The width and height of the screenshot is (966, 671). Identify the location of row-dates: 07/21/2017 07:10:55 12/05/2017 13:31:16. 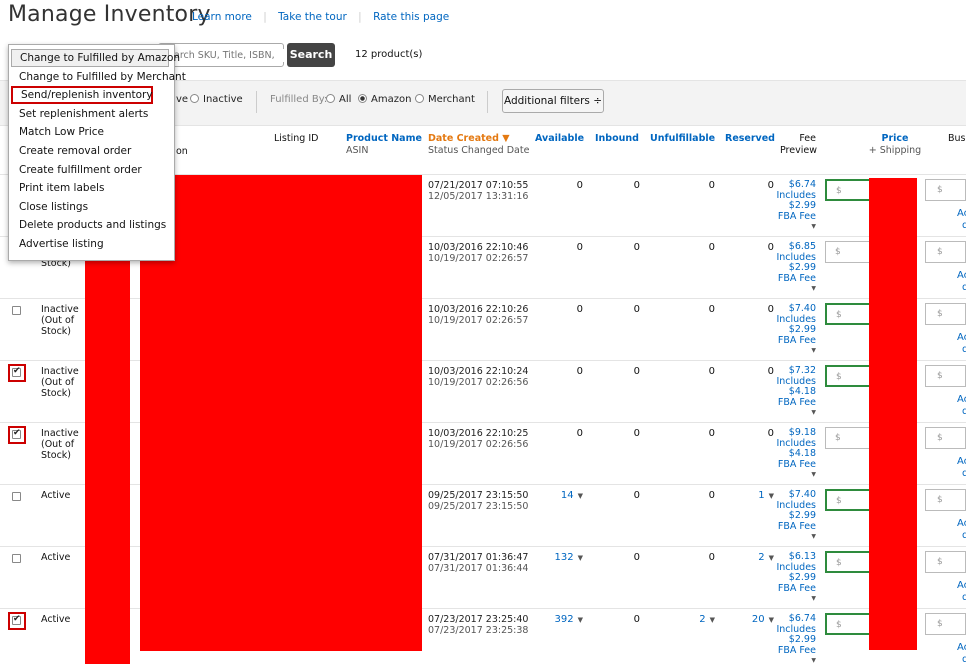
(478, 191).